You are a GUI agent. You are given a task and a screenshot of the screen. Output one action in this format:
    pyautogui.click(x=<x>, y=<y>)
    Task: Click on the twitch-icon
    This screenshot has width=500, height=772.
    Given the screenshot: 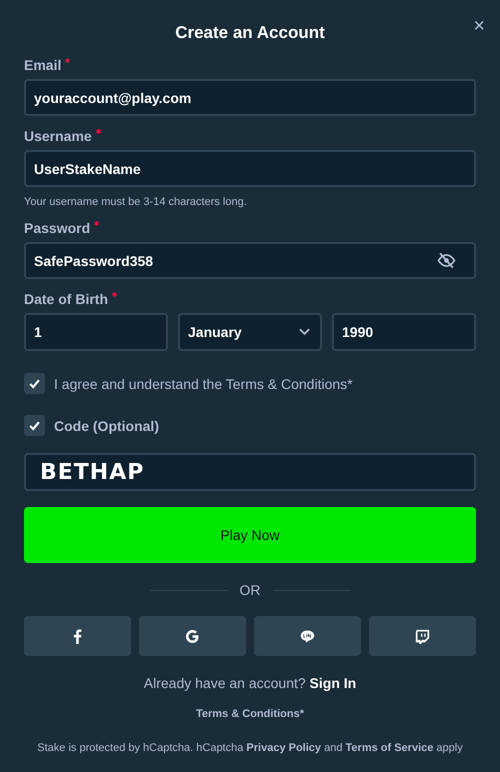 What is the action you would take?
    pyautogui.click(x=422, y=636)
    